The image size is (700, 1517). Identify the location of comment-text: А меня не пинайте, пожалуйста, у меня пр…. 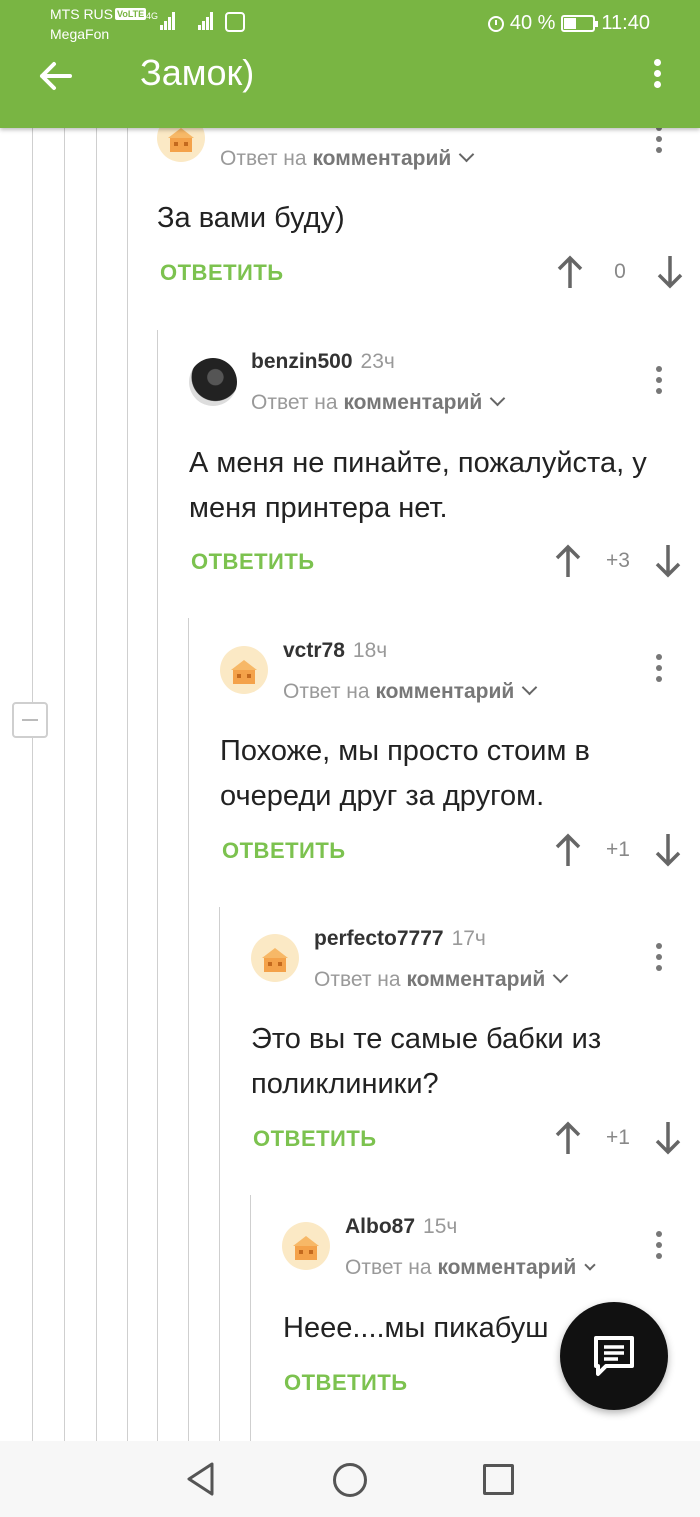
(418, 485).